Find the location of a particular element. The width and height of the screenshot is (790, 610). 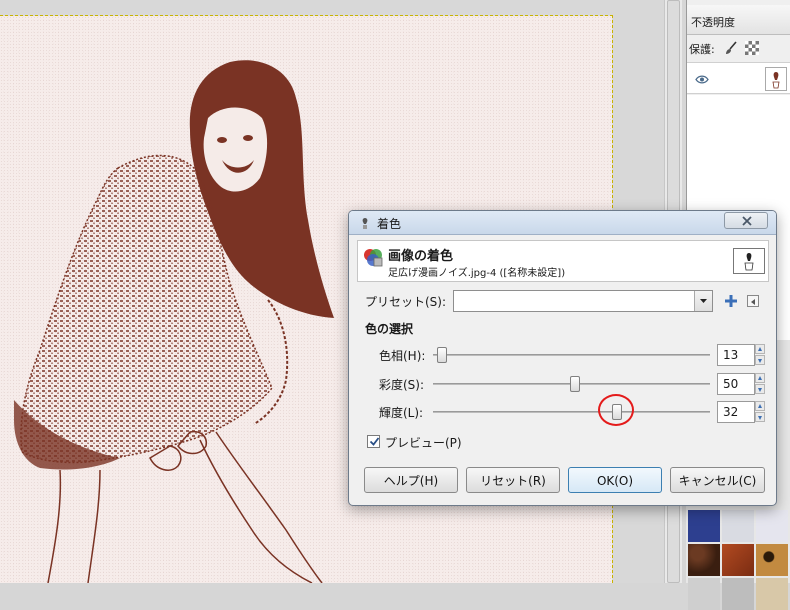

hue-value-field: 13 is located at coordinates (736, 355).